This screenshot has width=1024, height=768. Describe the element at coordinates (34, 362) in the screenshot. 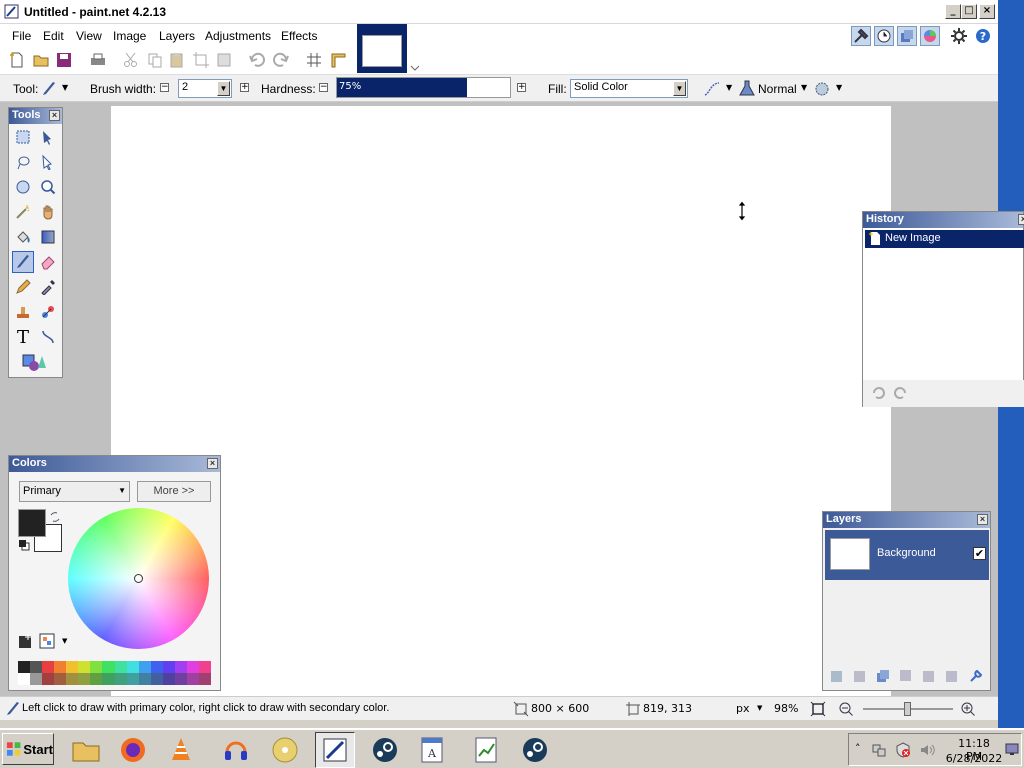

I see `shapes-tool-icon` at that location.